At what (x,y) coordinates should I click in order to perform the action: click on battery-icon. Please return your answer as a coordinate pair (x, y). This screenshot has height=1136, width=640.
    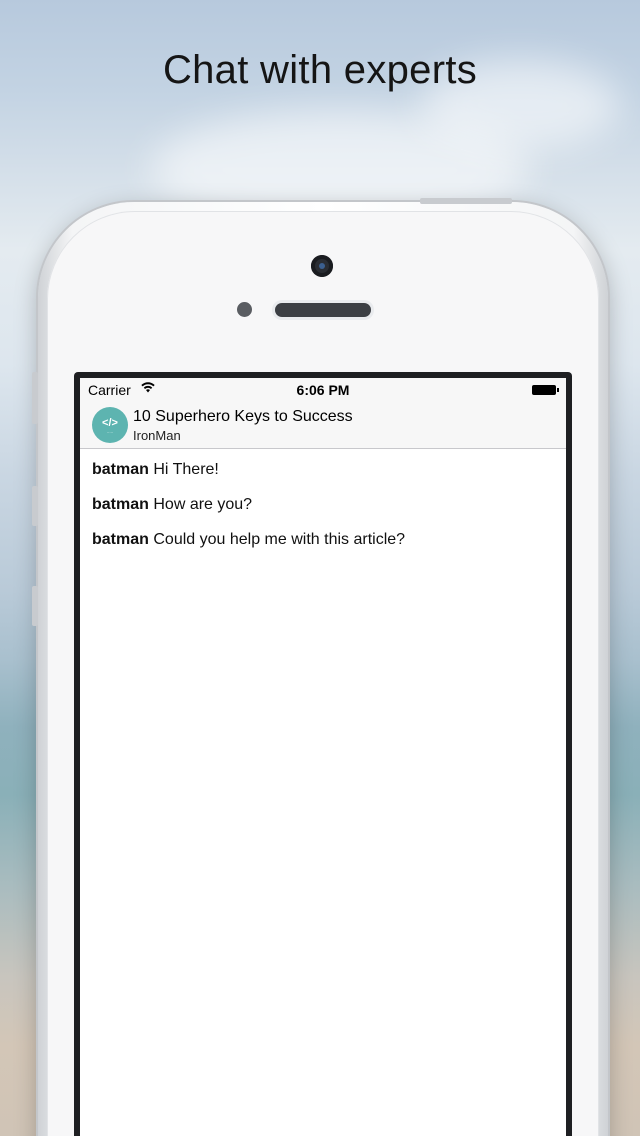
    Looking at the image, I should click on (545, 390).